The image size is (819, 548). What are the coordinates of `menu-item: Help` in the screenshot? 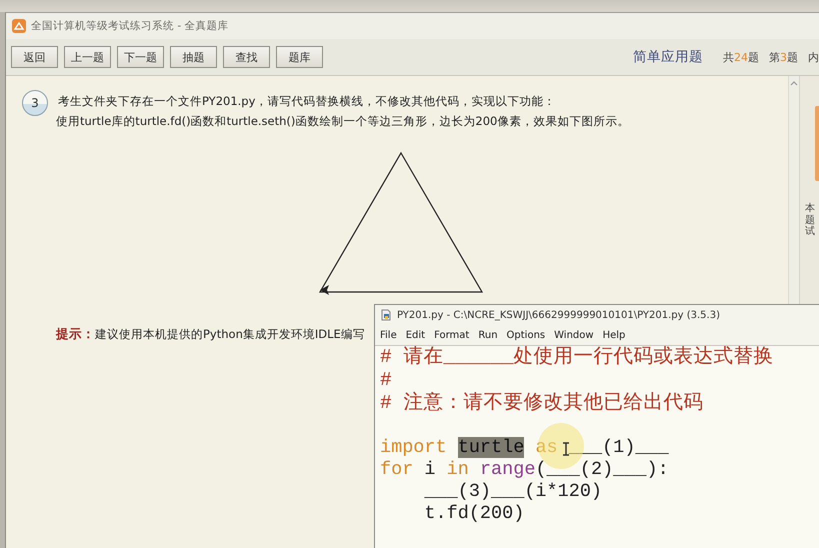 It's located at (614, 335).